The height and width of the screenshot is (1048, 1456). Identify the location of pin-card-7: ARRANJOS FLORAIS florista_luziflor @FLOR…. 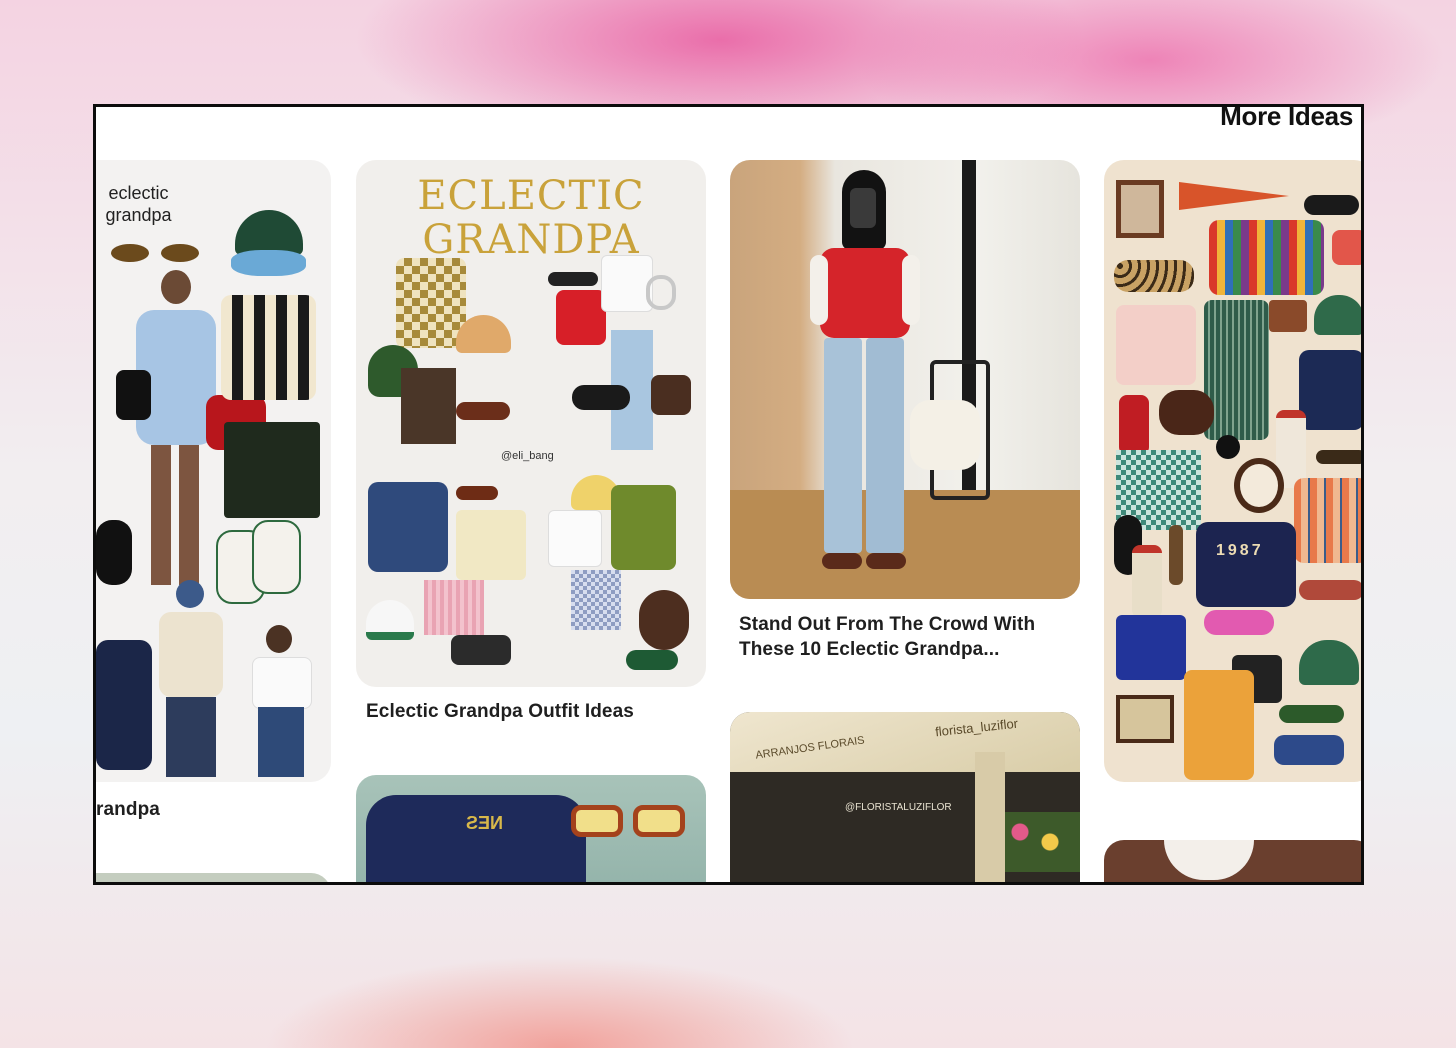
(905, 797).